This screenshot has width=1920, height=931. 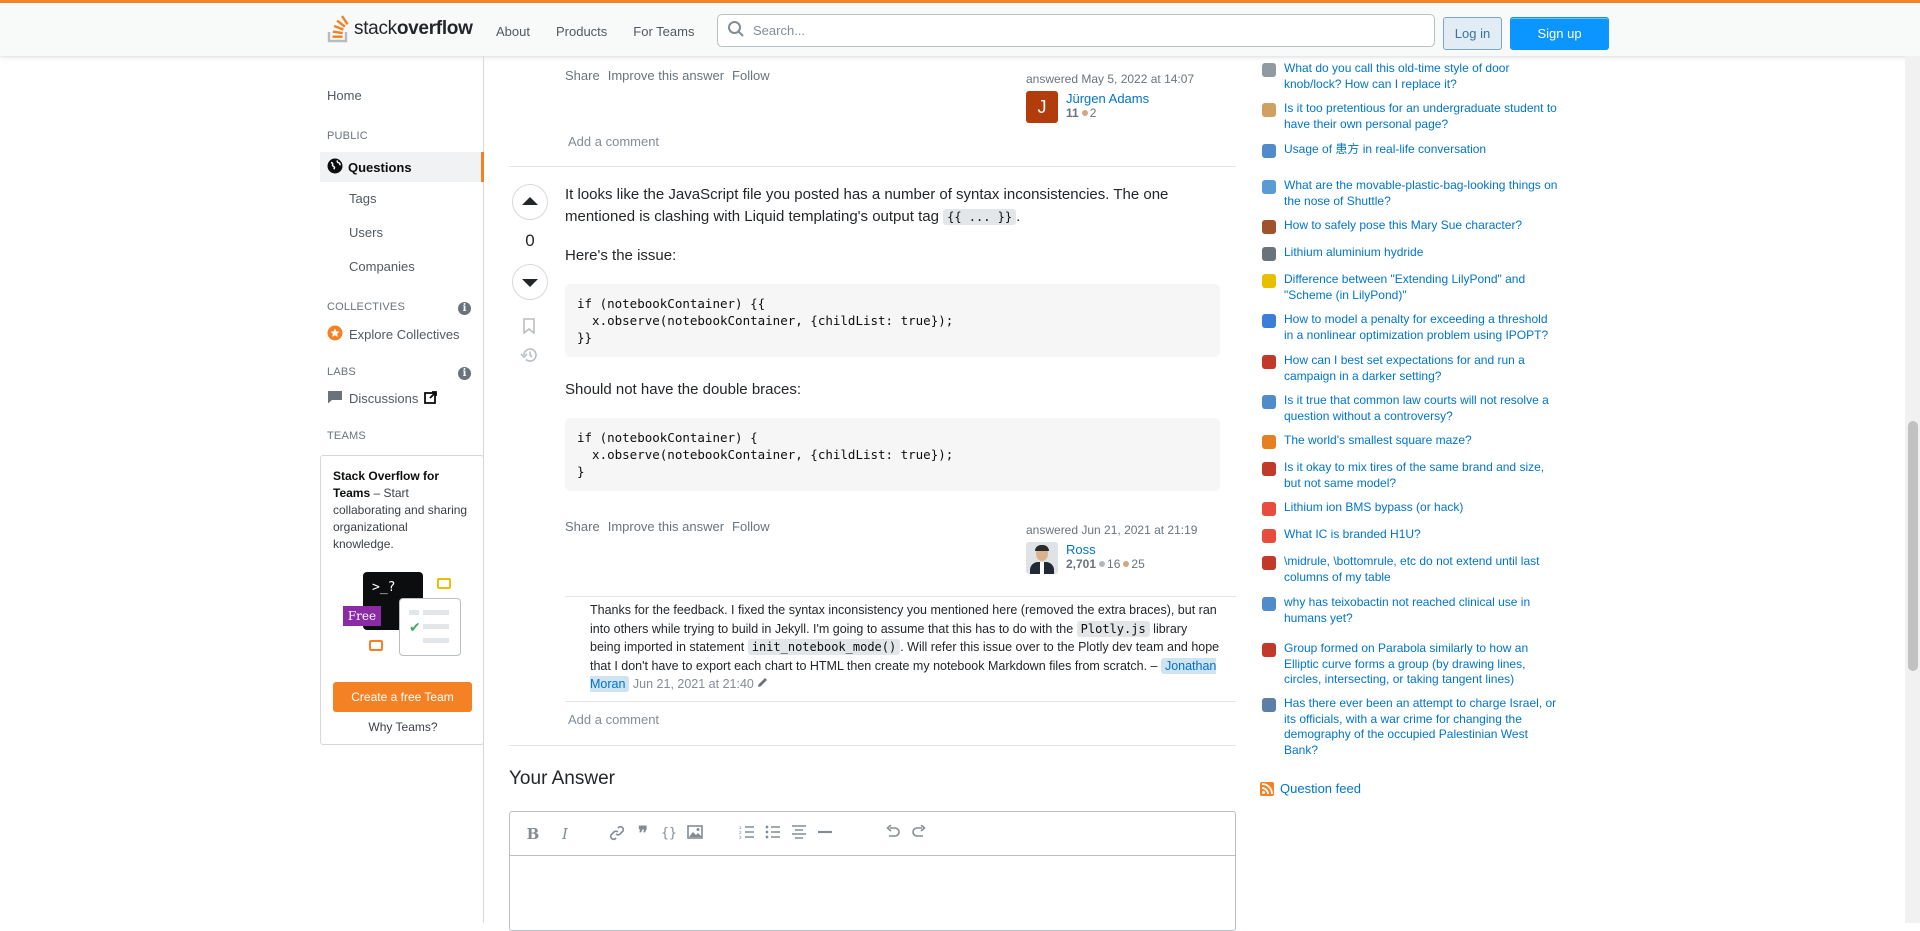 I want to click on image-icon, so click(x=695, y=834).